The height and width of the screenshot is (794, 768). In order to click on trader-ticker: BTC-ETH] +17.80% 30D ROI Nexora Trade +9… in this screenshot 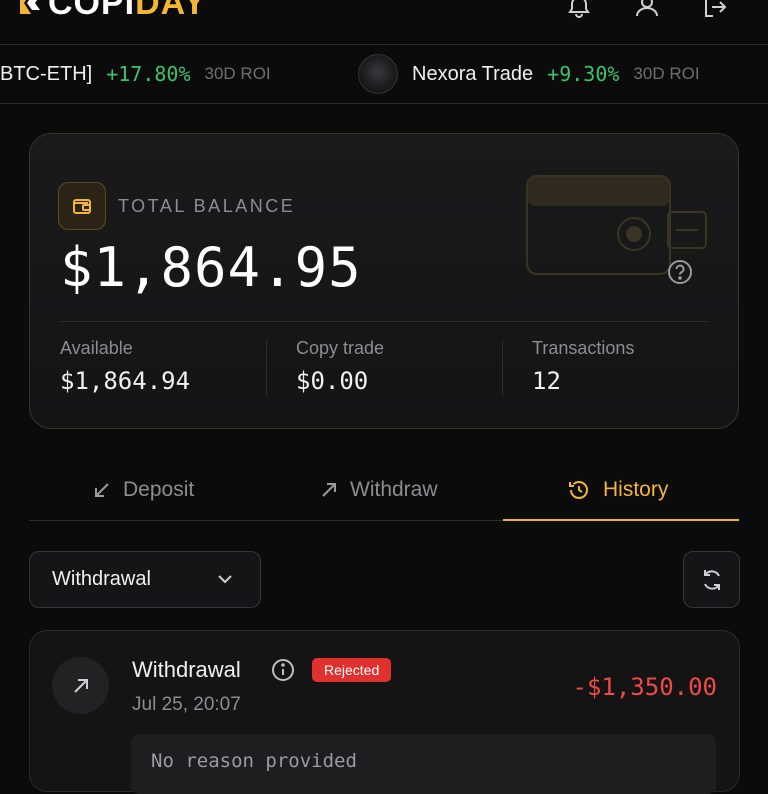, I will do `click(384, 74)`.